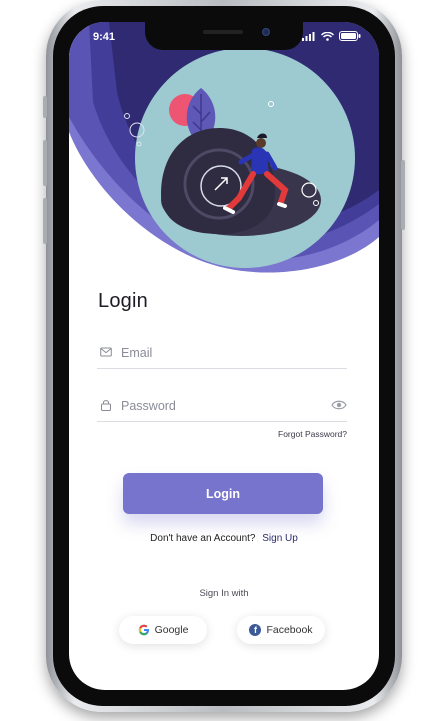  What do you see at coordinates (171, 630) in the screenshot?
I see `google-label: Google` at bounding box center [171, 630].